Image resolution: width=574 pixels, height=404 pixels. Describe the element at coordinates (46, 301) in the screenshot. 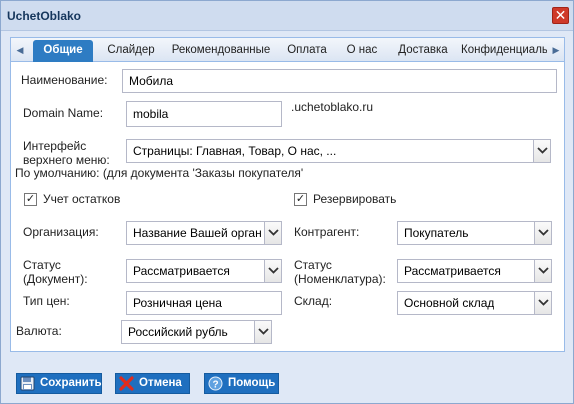

I see `price-type-label: Тип цен:` at that location.